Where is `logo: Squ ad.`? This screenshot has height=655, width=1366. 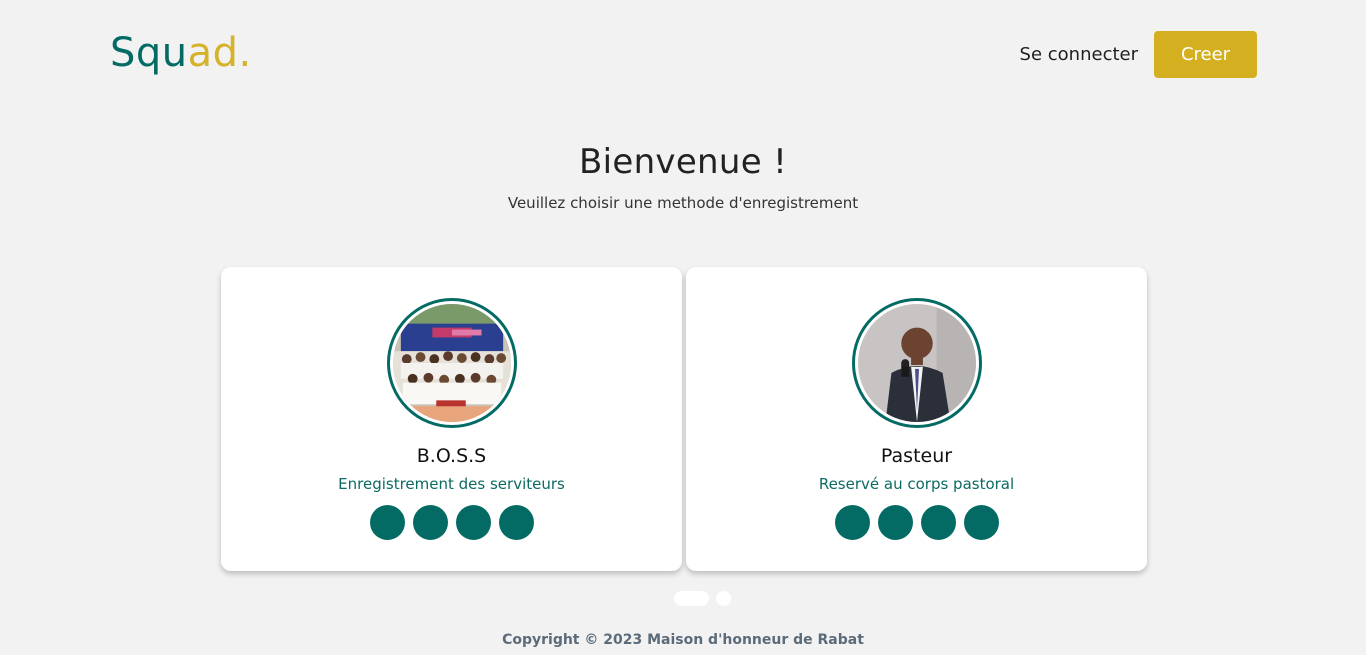
logo: Squ ad. is located at coordinates (181, 53).